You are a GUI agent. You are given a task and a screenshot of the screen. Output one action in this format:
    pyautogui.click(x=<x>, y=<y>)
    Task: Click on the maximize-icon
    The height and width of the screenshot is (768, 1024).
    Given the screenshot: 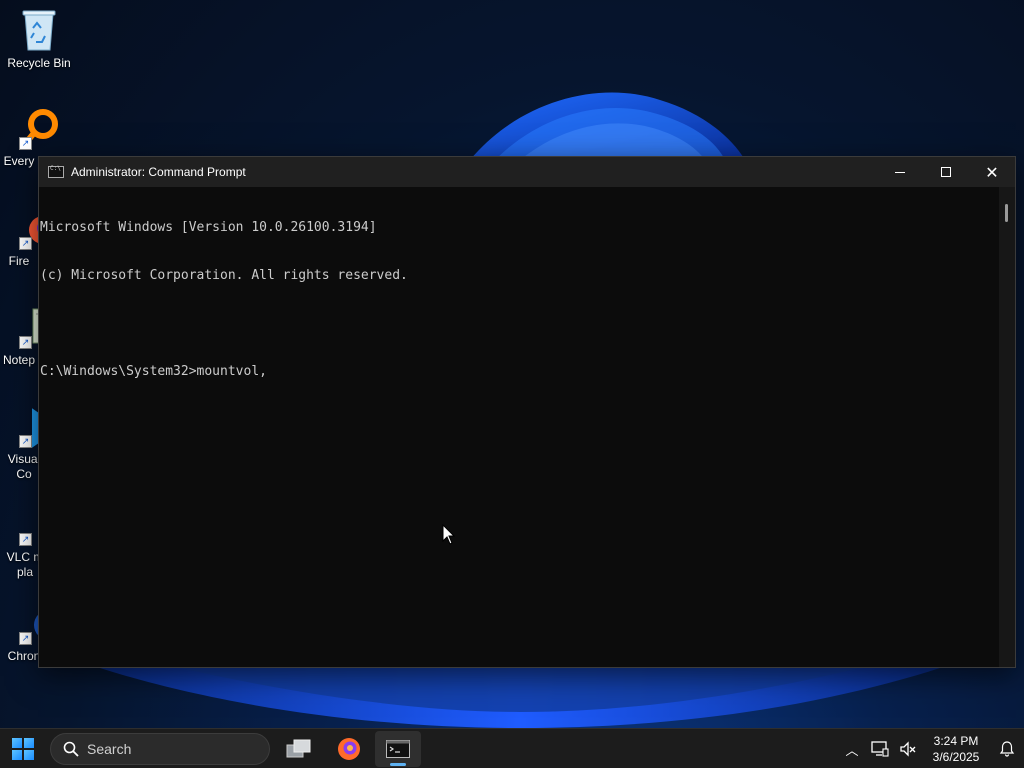 What is the action you would take?
    pyautogui.click(x=946, y=172)
    